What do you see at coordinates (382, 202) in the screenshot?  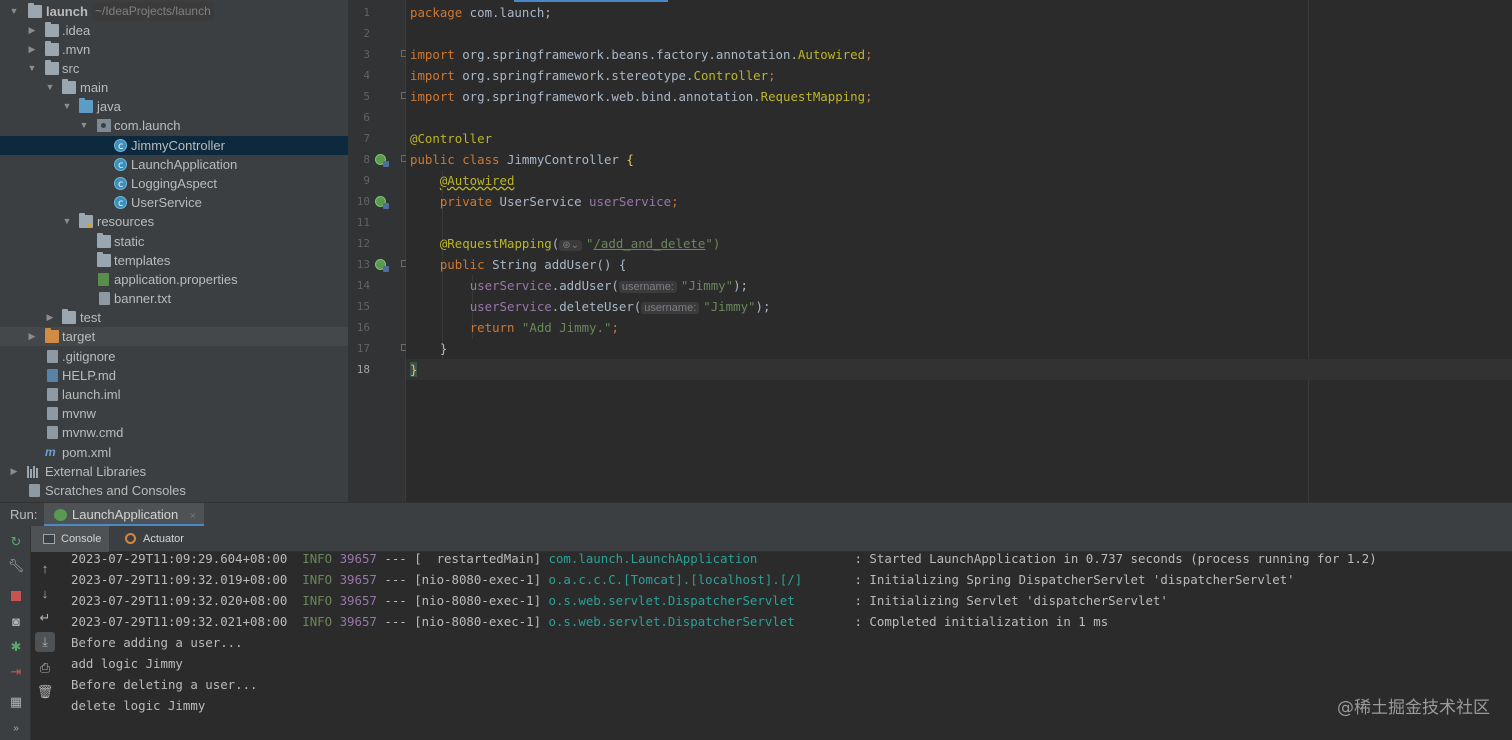 I see `spring-autowire-gutter-icon` at bounding box center [382, 202].